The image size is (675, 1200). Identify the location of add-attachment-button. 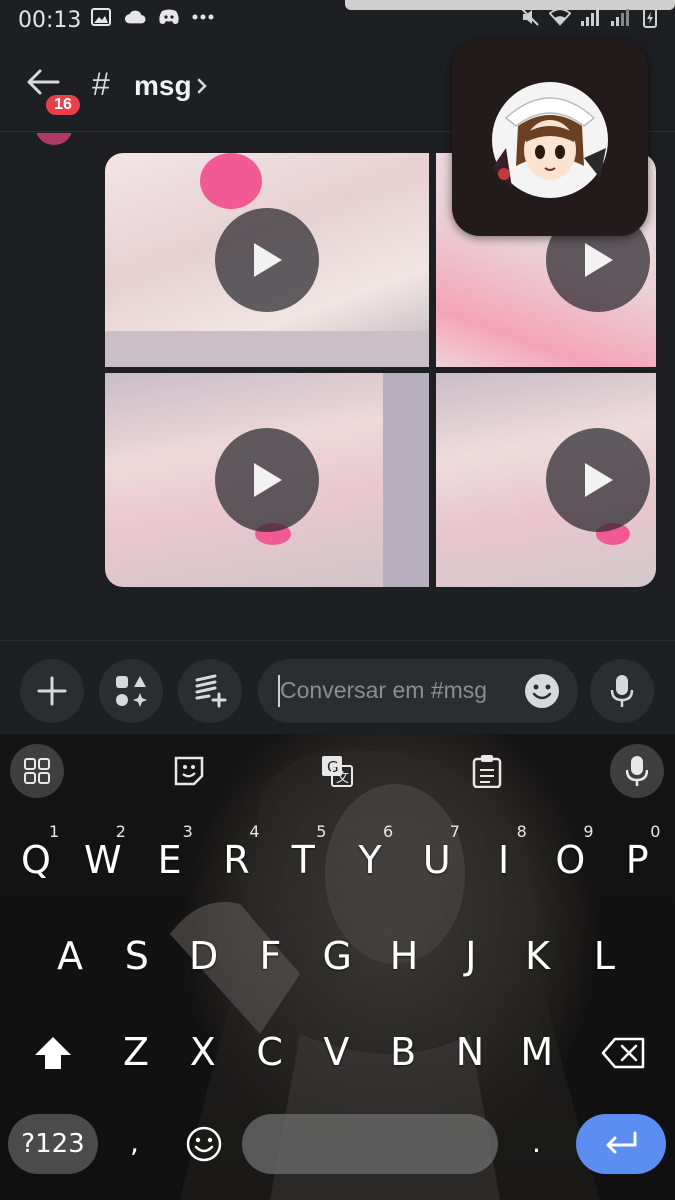
(52, 691).